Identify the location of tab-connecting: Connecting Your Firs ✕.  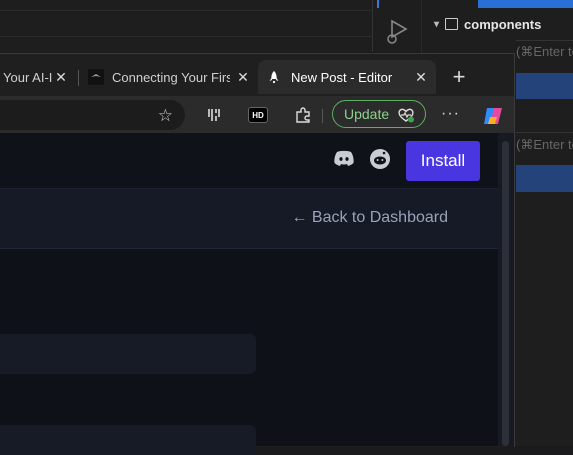
(169, 77).